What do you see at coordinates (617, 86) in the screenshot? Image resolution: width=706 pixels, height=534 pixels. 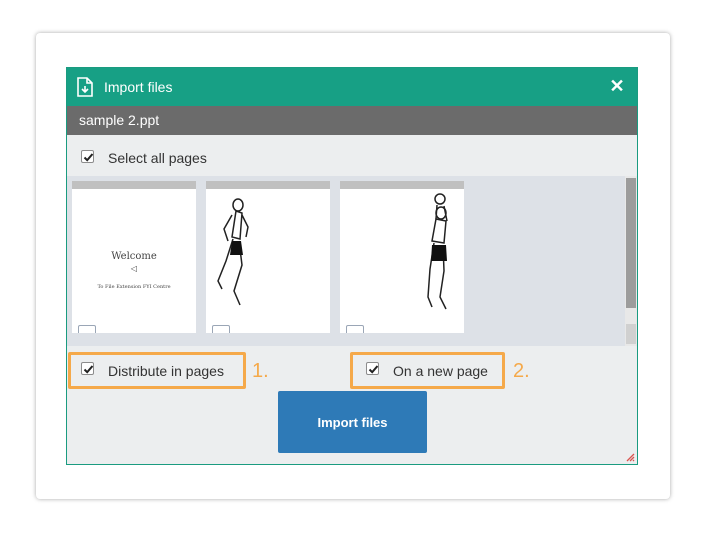 I see `close-icon: ✕` at bounding box center [617, 86].